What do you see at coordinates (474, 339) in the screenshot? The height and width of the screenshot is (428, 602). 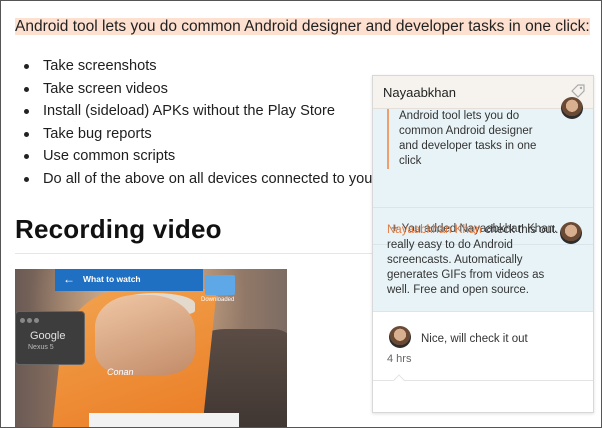 I see `reply-text: Nice, will check it out` at bounding box center [474, 339].